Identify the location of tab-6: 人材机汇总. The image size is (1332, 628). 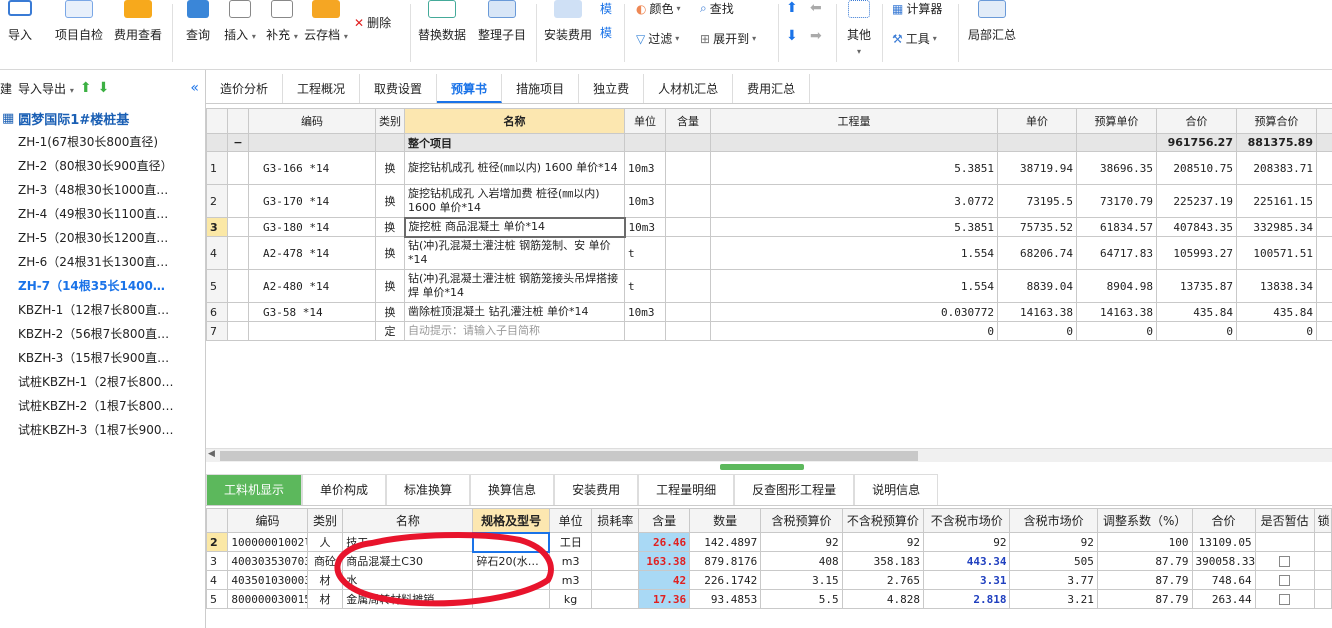
(689, 88).